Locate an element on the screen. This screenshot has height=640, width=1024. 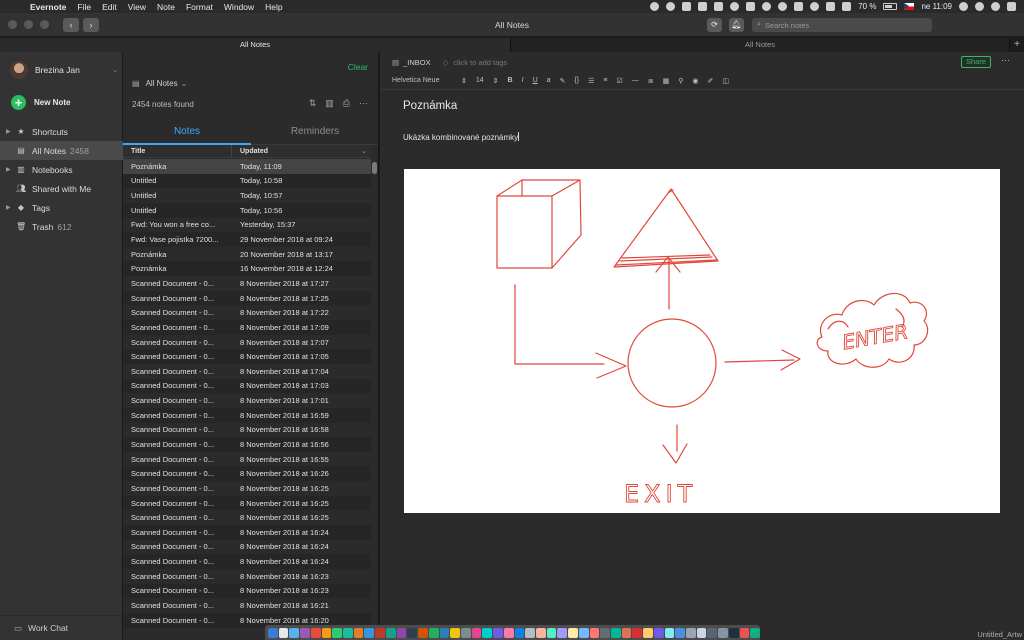
menu-edit: Edit is located at coordinates (109, 7).